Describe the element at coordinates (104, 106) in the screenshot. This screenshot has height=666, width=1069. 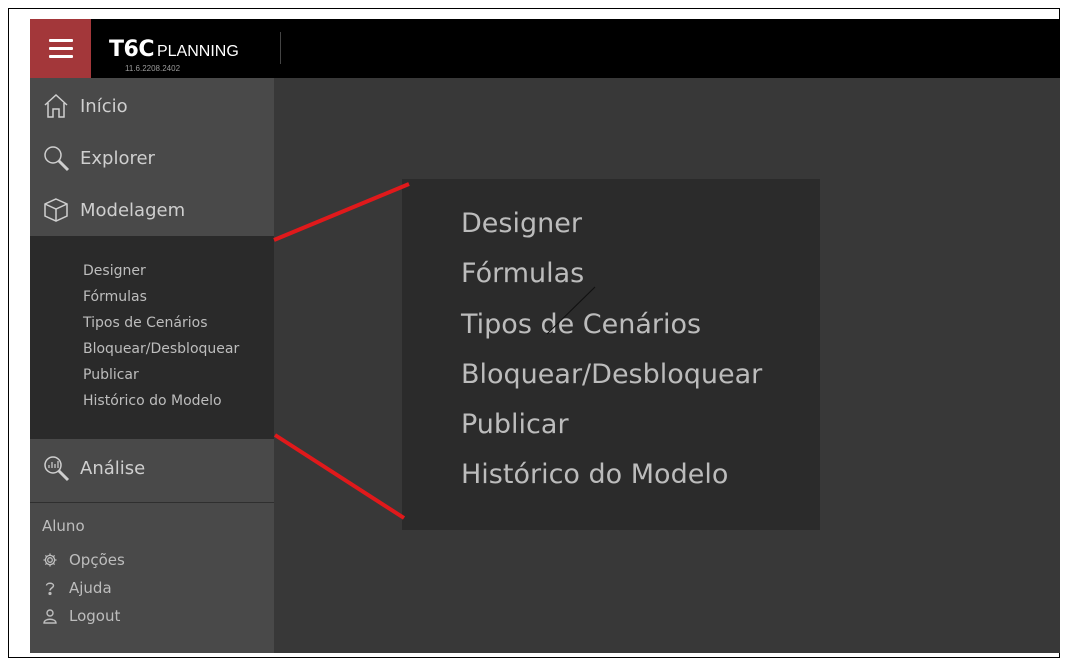
I see `sidebar-item-label: Início` at that location.